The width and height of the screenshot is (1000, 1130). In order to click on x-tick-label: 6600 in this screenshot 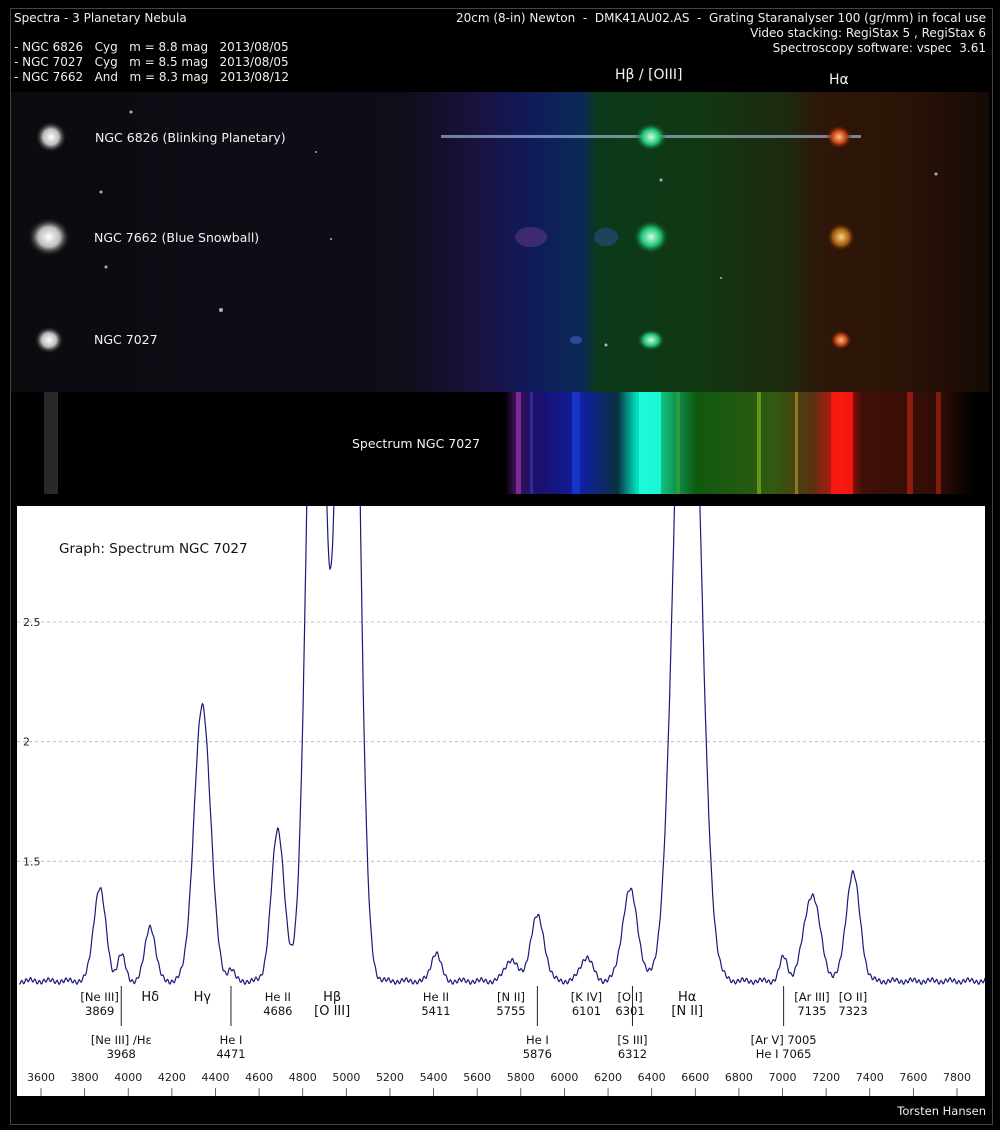, I will do `click(695, 1077)`.